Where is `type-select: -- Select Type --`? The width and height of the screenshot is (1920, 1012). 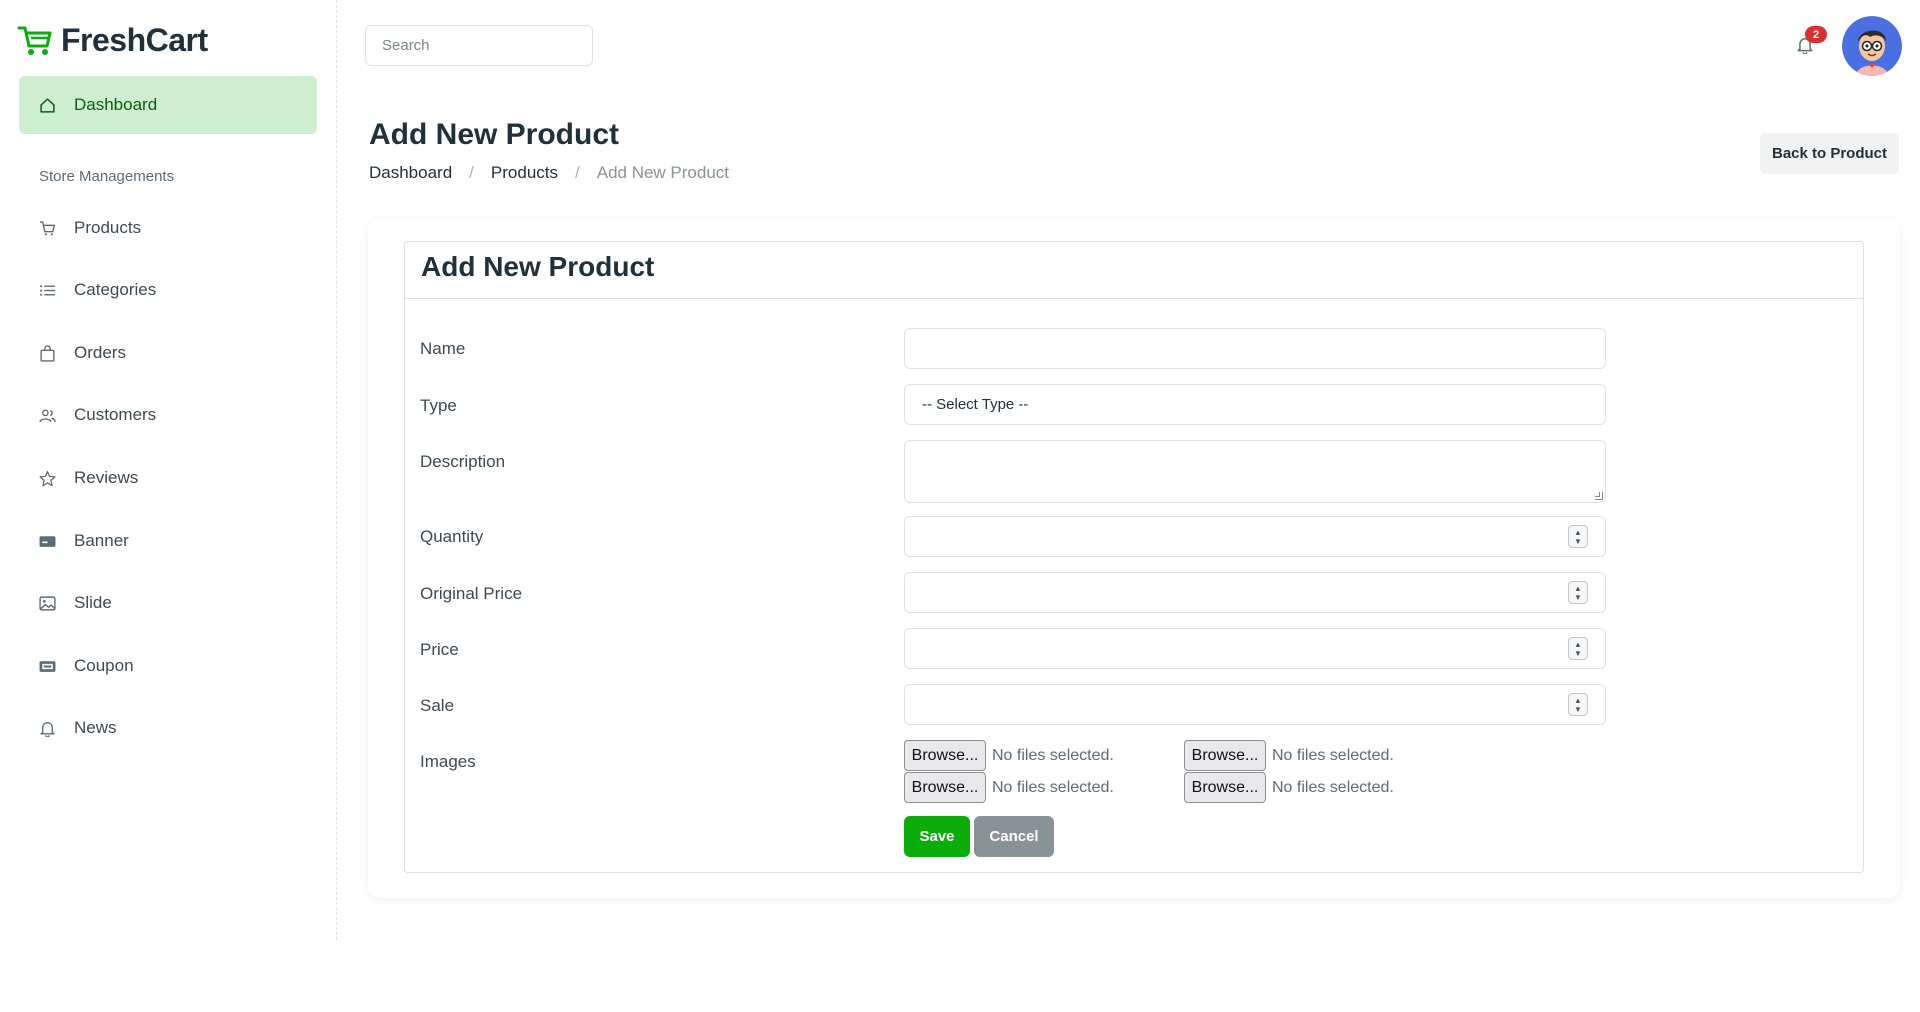
type-select: -- Select Type -- is located at coordinates (1255, 404).